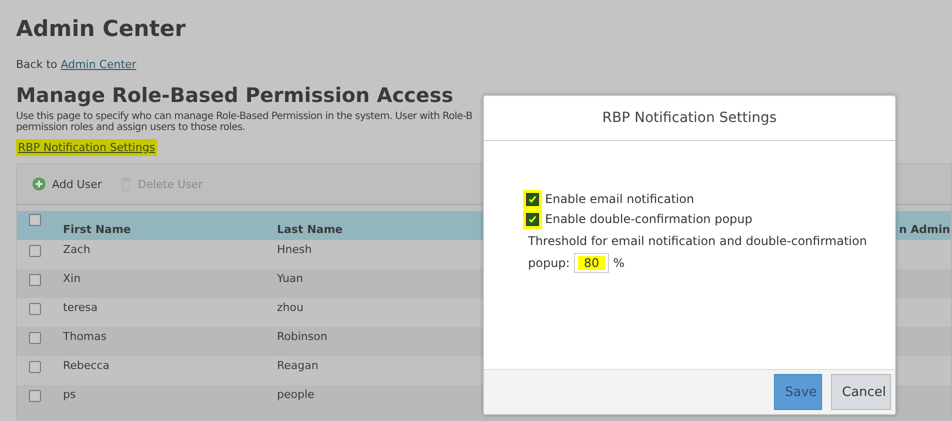 The height and width of the screenshot is (421, 952). I want to click on threshold-label: Threshold for email notification and double-confirmation, so click(697, 241).